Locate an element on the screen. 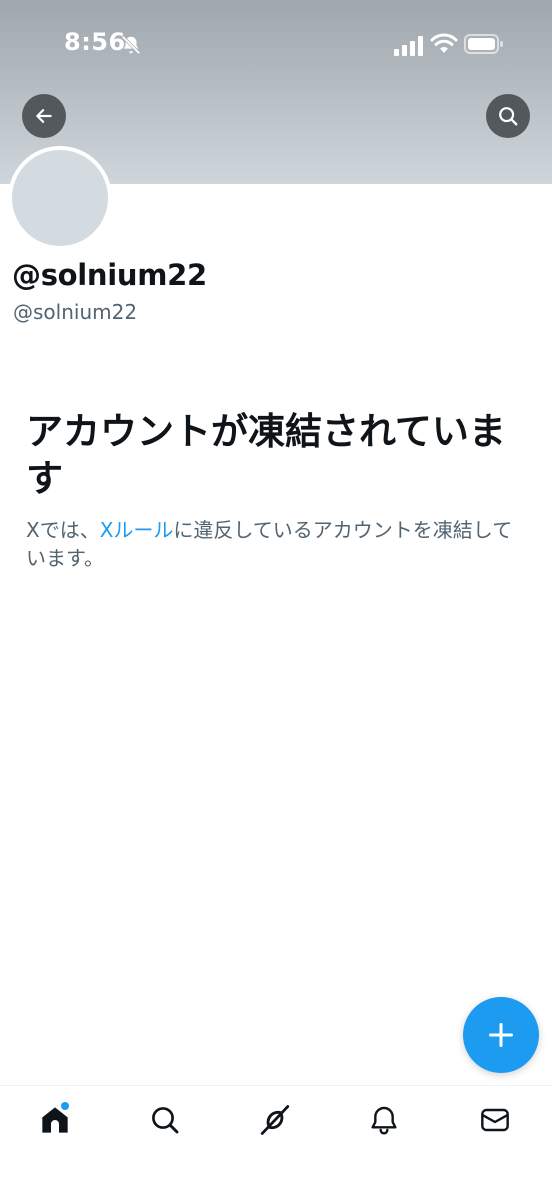  nav-notifications is located at coordinates (384, 1120).